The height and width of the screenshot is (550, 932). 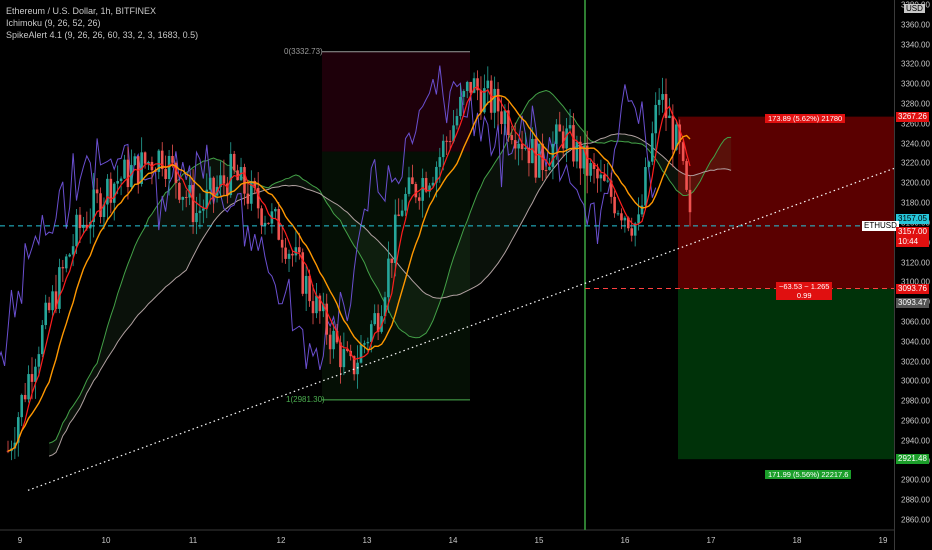 What do you see at coordinates (915, 401) in the screenshot?
I see `price-tick-label: 2980.00` at bounding box center [915, 401].